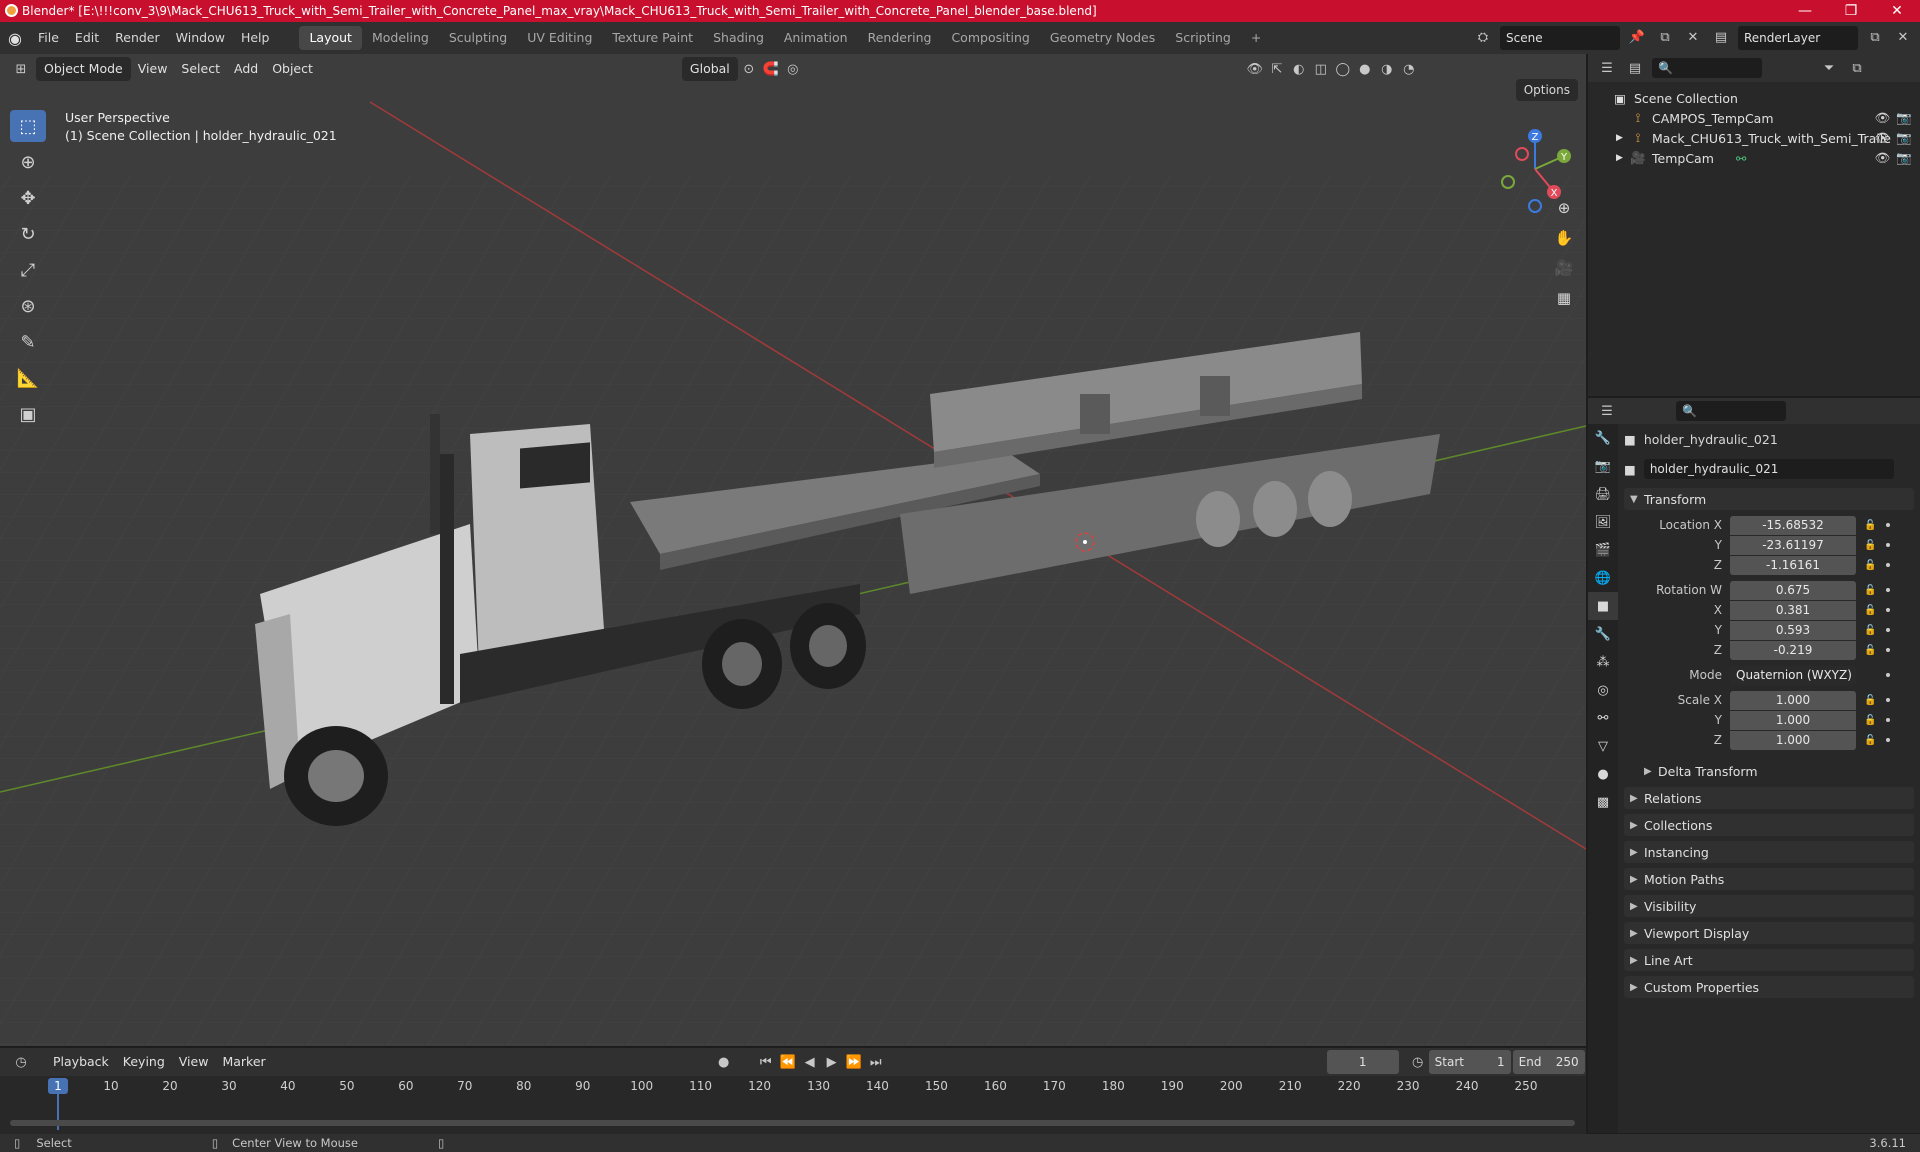  Describe the element at coordinates (1409, 69) in the screenshot. I see `rendered-shading-icon: ◔` at that location.